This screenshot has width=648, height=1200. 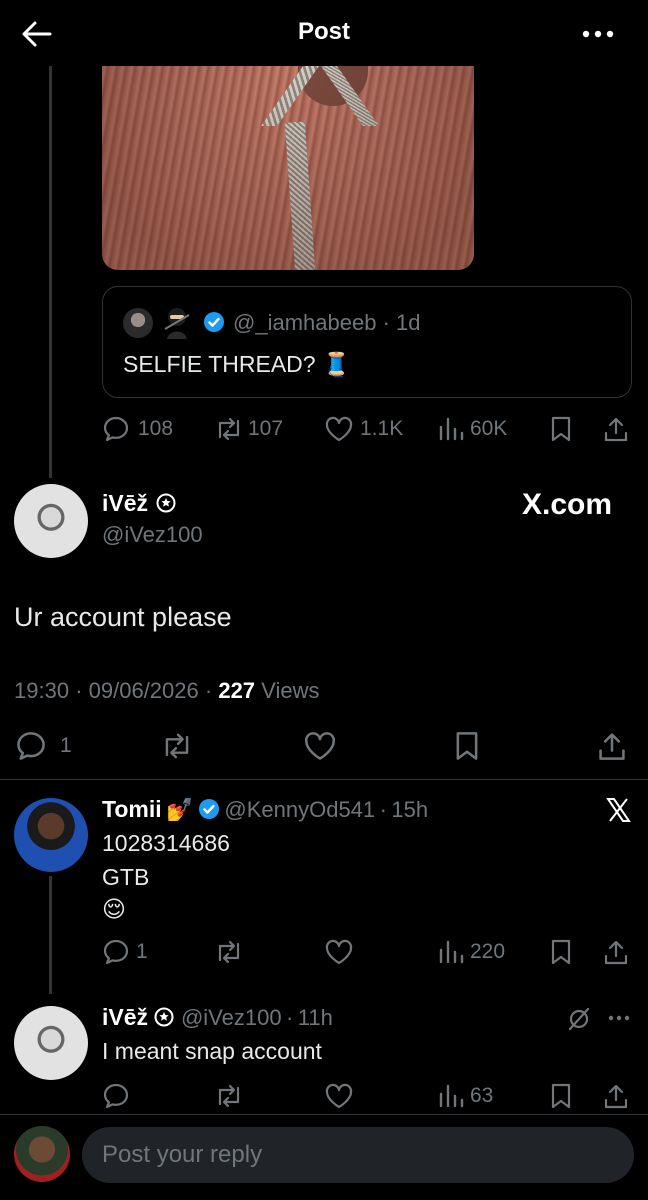 I want to click on reply-views-count: 63, so click(x=482, y=1095).